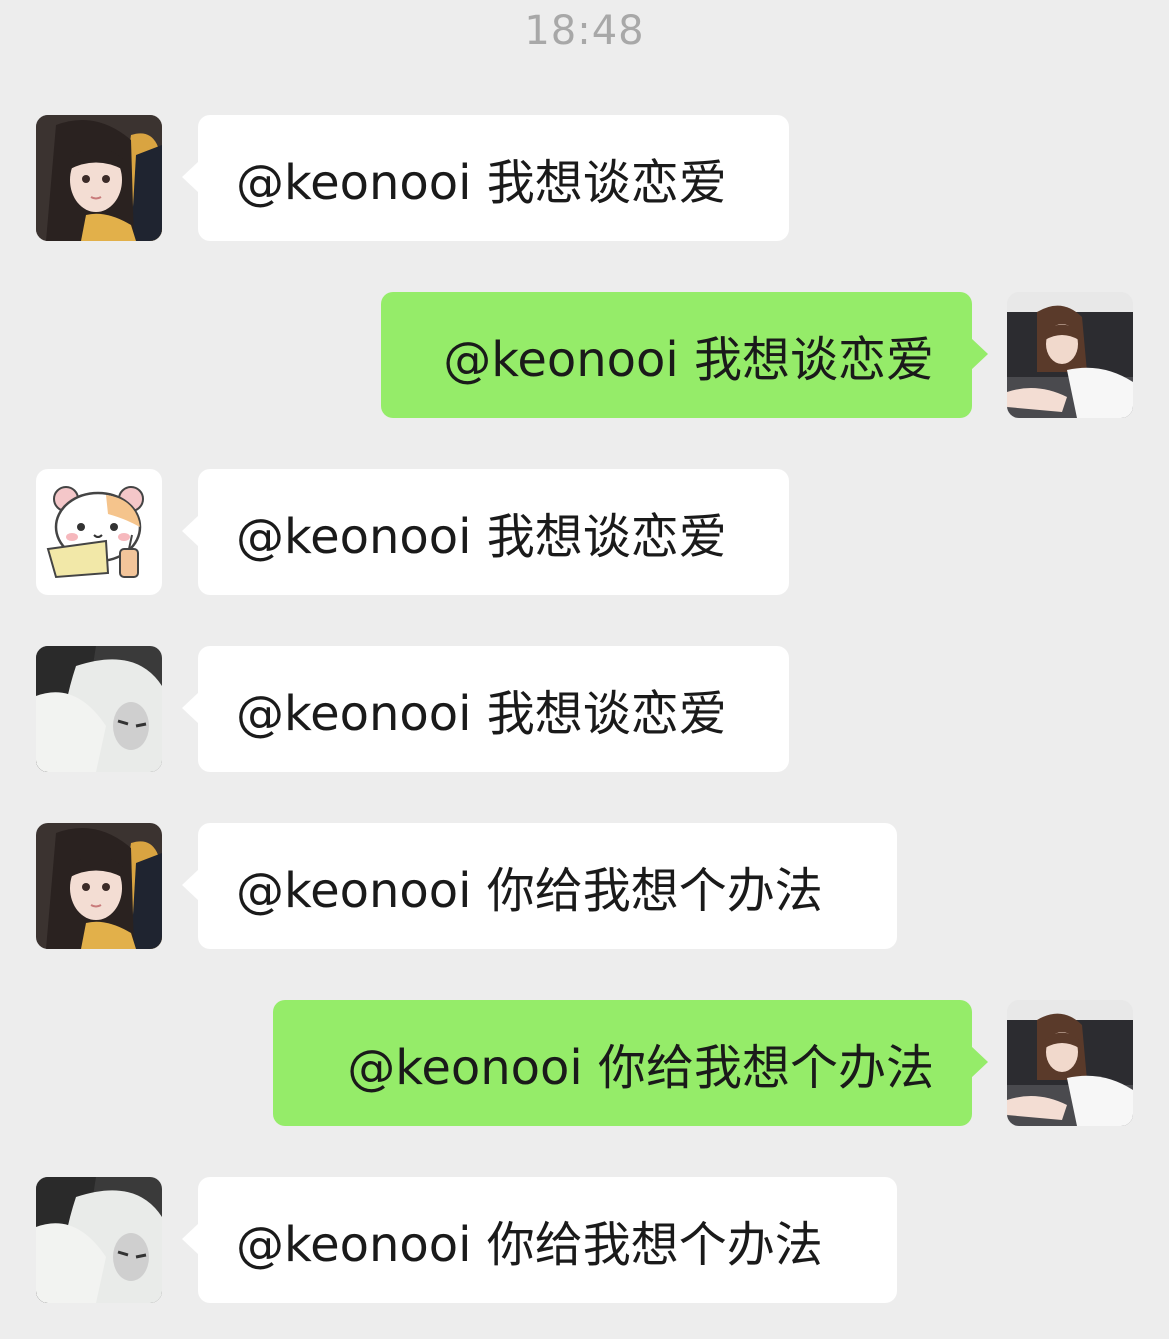  I want to click on message-bubble-outgoing: @keonooi 我想谈恋爱, so click(684, 355).